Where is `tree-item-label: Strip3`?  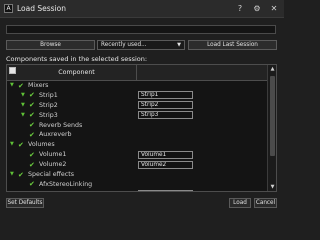
tree-item-label: Strip3 is located at coordinates (48, 115).